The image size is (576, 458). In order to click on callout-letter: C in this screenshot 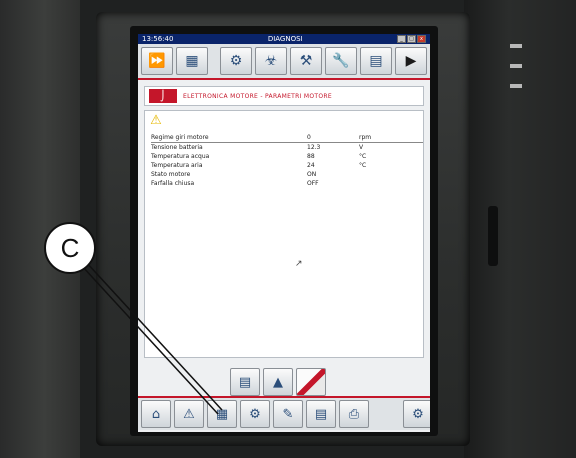, I will do `click(70, 247)`.